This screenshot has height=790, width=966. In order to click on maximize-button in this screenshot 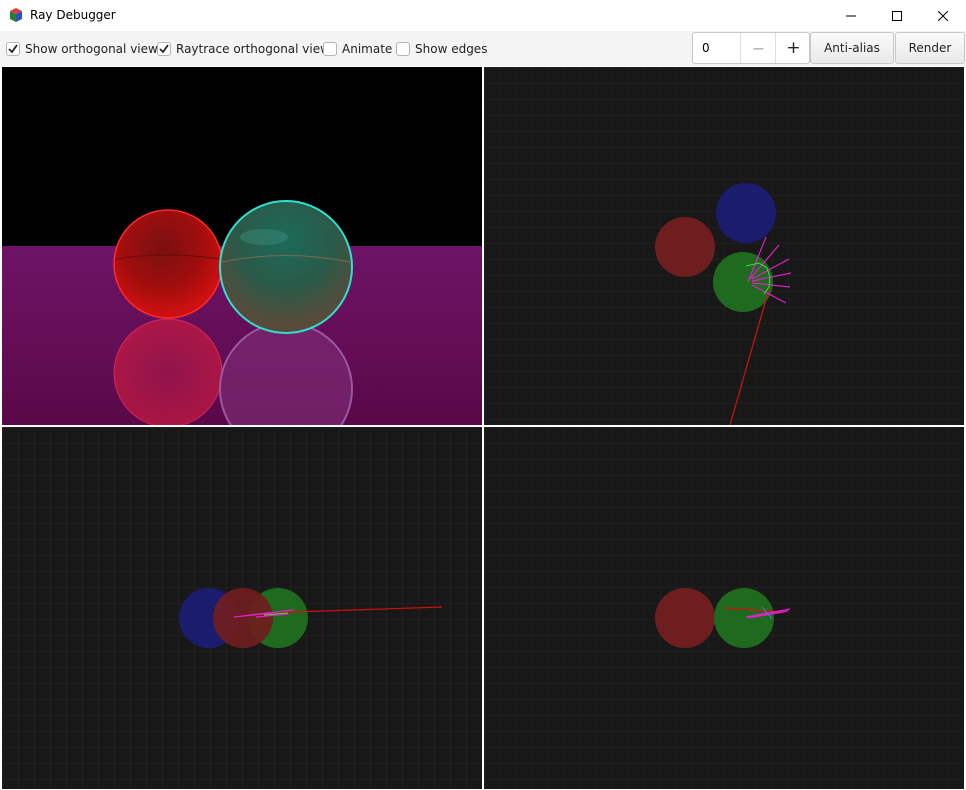, I will do `click(897, 15)`.